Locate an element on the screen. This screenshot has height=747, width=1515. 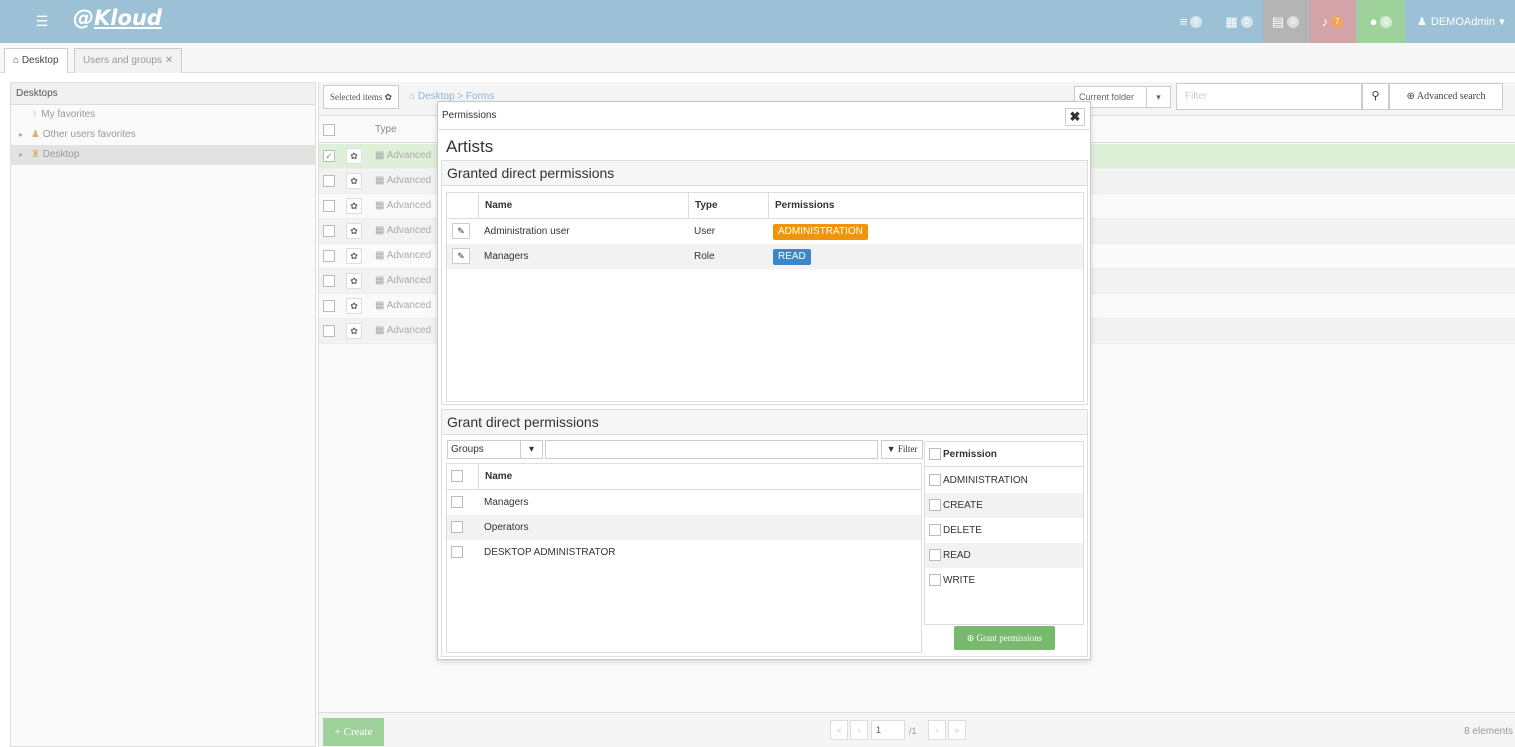
table-row: Operators is located at coordinates (684, 527).